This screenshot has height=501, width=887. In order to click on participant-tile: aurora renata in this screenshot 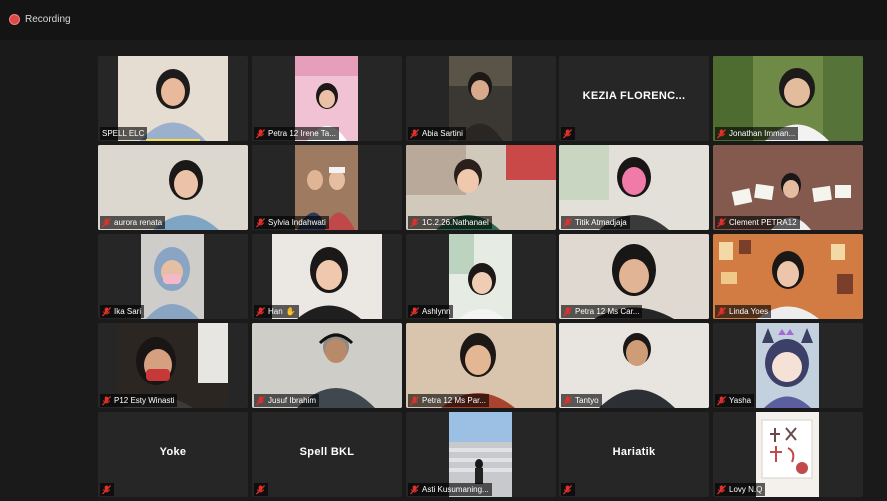, I will do `click(173, 187)`.